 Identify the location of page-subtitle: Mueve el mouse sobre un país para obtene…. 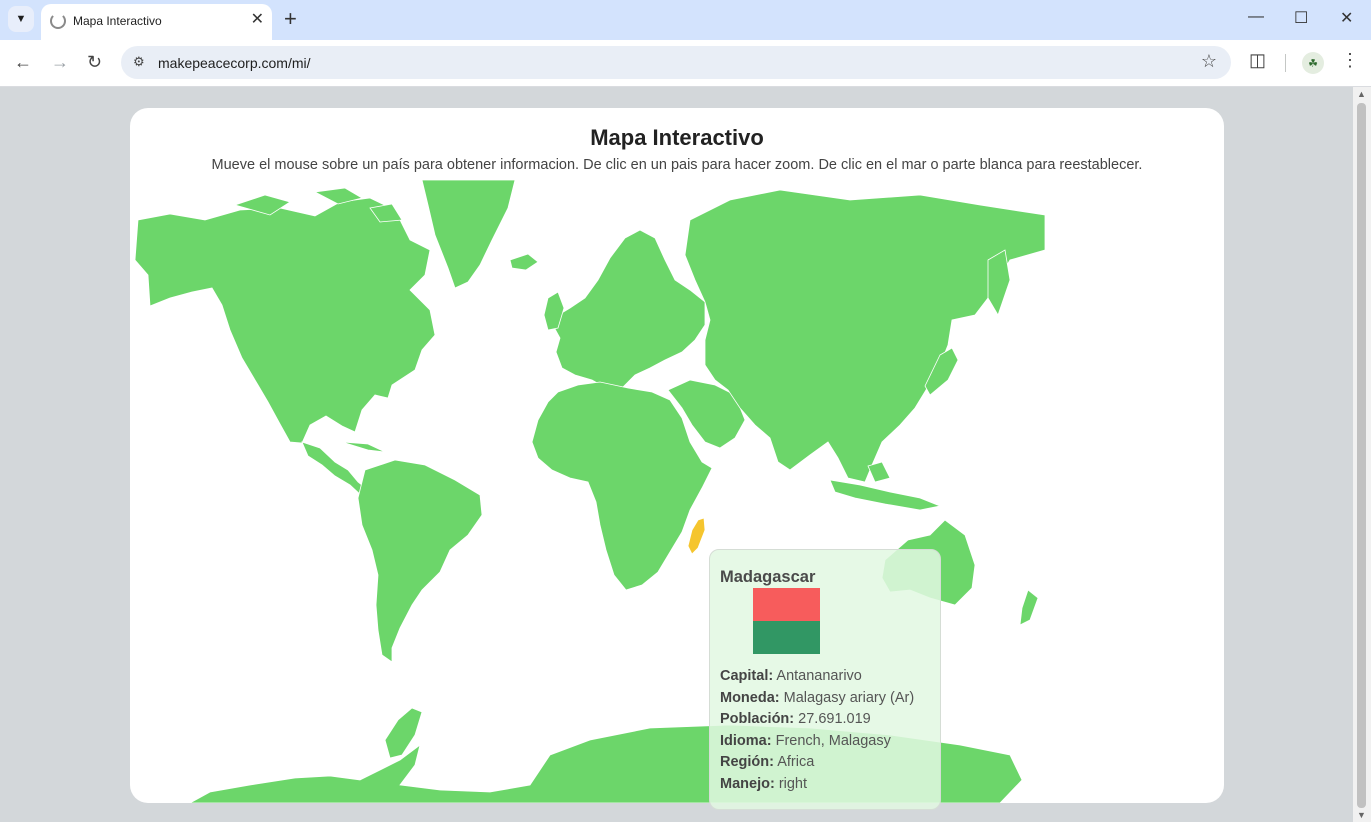
(677, 165).